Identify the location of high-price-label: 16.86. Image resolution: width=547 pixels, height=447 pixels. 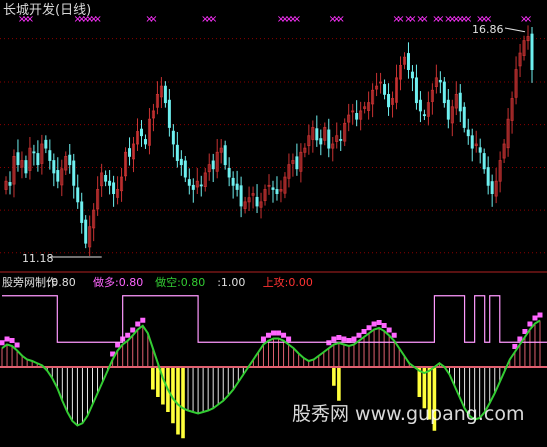
(488, 29).